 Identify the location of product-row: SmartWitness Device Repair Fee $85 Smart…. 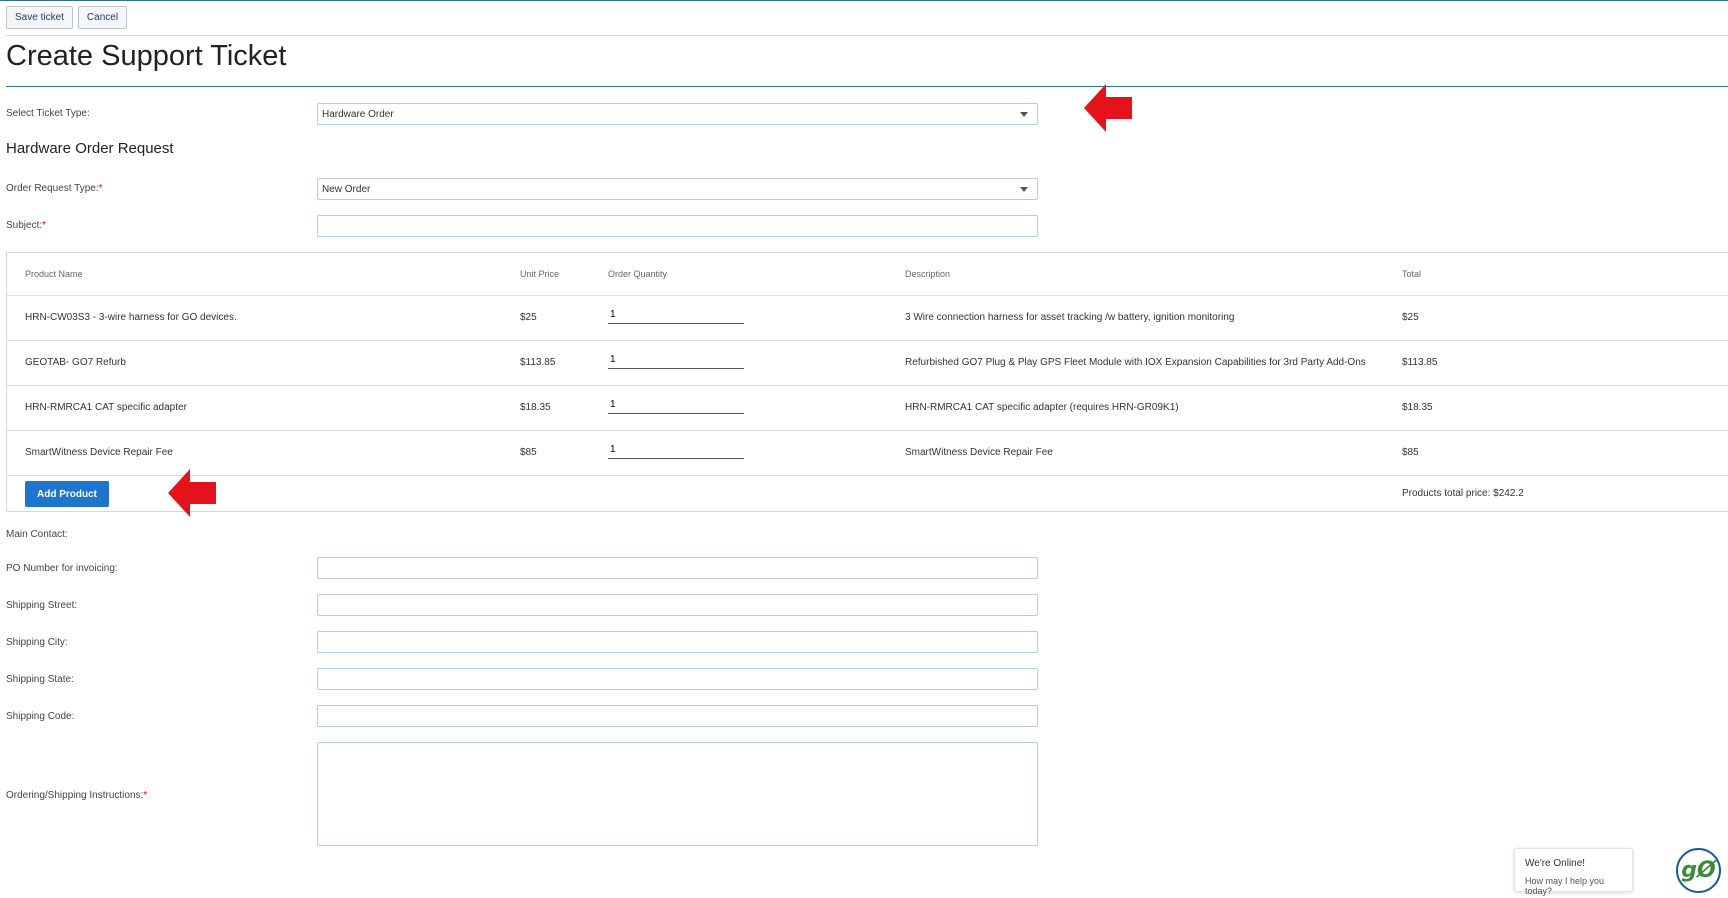
(867, 452).